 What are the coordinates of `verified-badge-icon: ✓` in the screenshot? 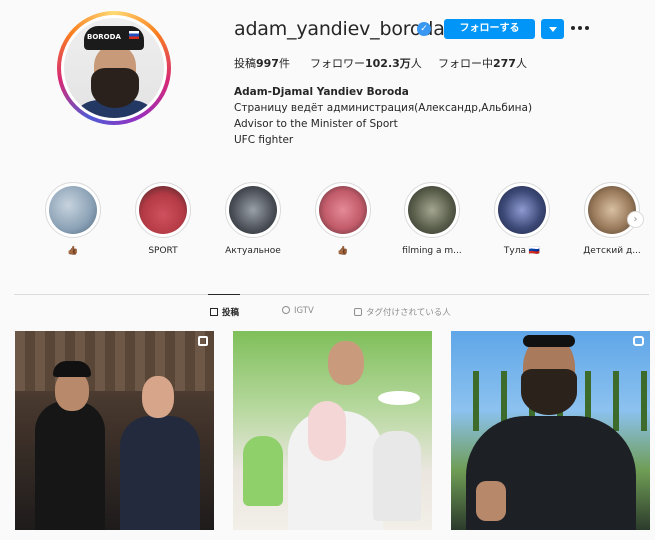 It's located at (424, 29).